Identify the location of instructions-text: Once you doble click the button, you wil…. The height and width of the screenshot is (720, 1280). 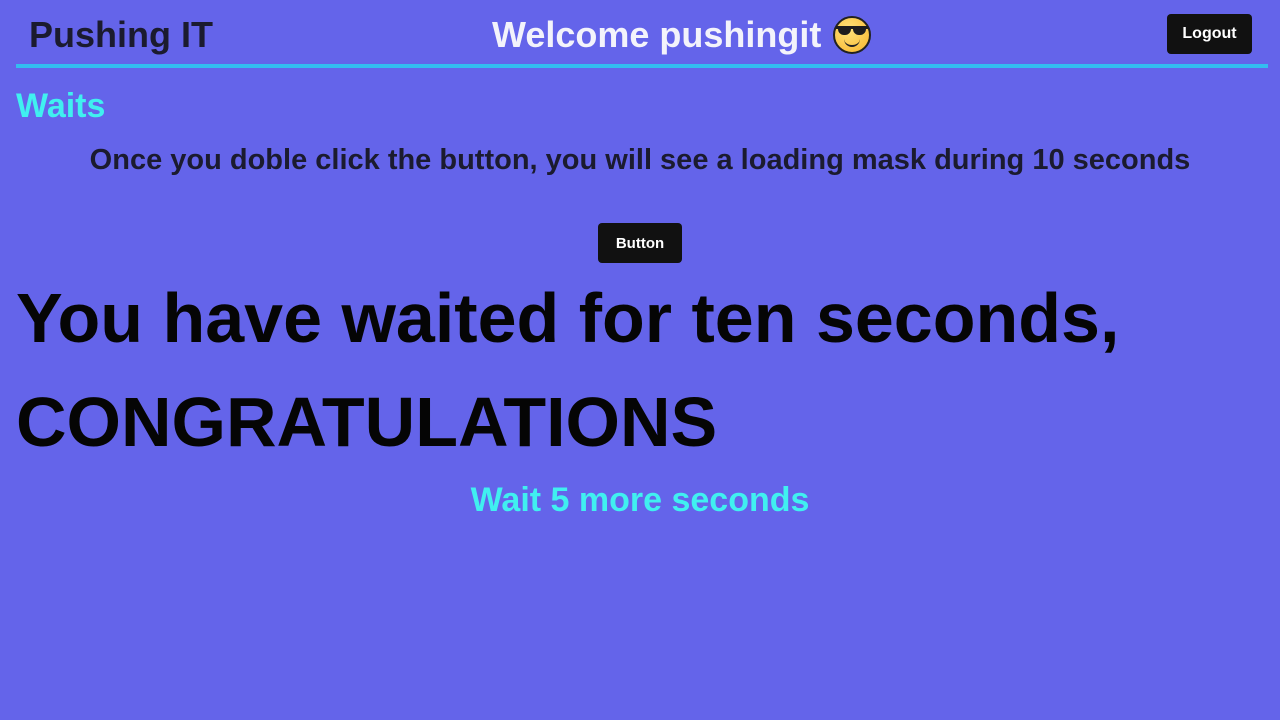
(640, 160).